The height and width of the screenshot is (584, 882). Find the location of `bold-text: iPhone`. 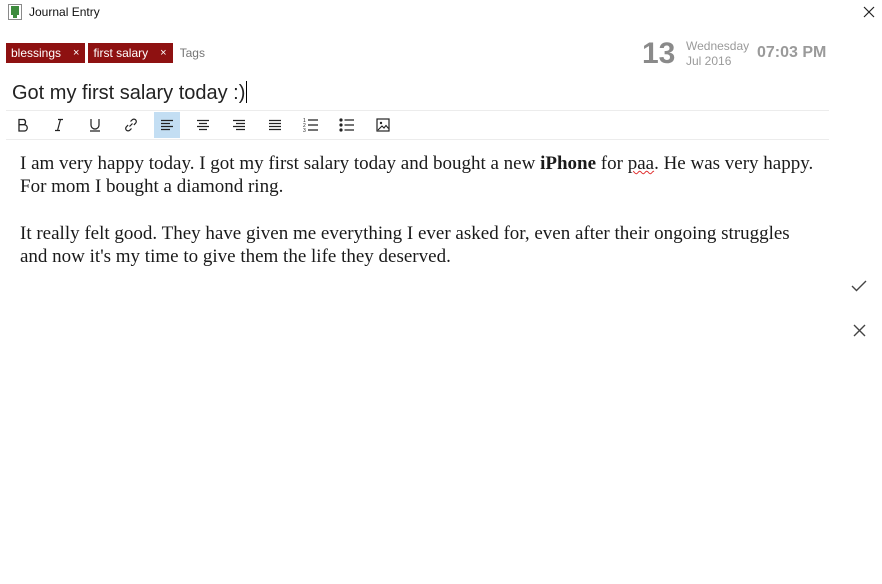

bold-text: iPhone is located at coordinates (568, 163).